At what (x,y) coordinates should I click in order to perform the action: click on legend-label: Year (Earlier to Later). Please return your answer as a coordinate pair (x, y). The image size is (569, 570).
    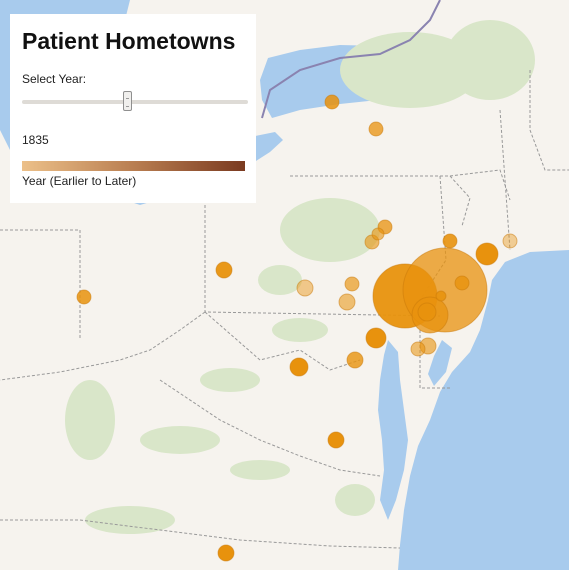
    Looking at the image, I should click on (79, 181).